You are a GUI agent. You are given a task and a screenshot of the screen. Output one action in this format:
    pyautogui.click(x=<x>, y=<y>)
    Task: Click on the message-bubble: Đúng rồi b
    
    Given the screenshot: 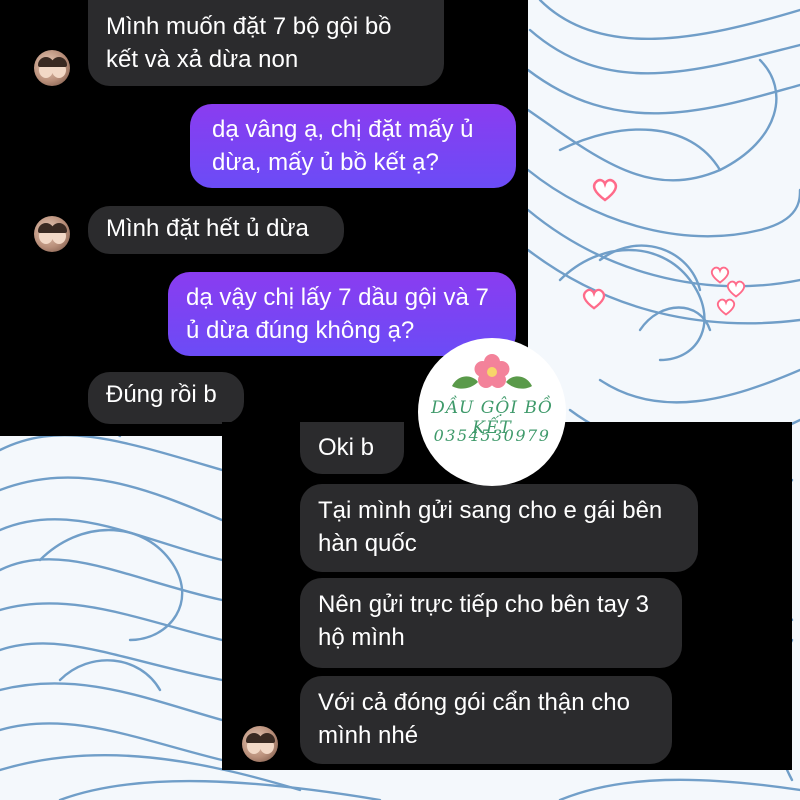 What is the action you would take?
    pyautogui.click(x=166, y=398)
    